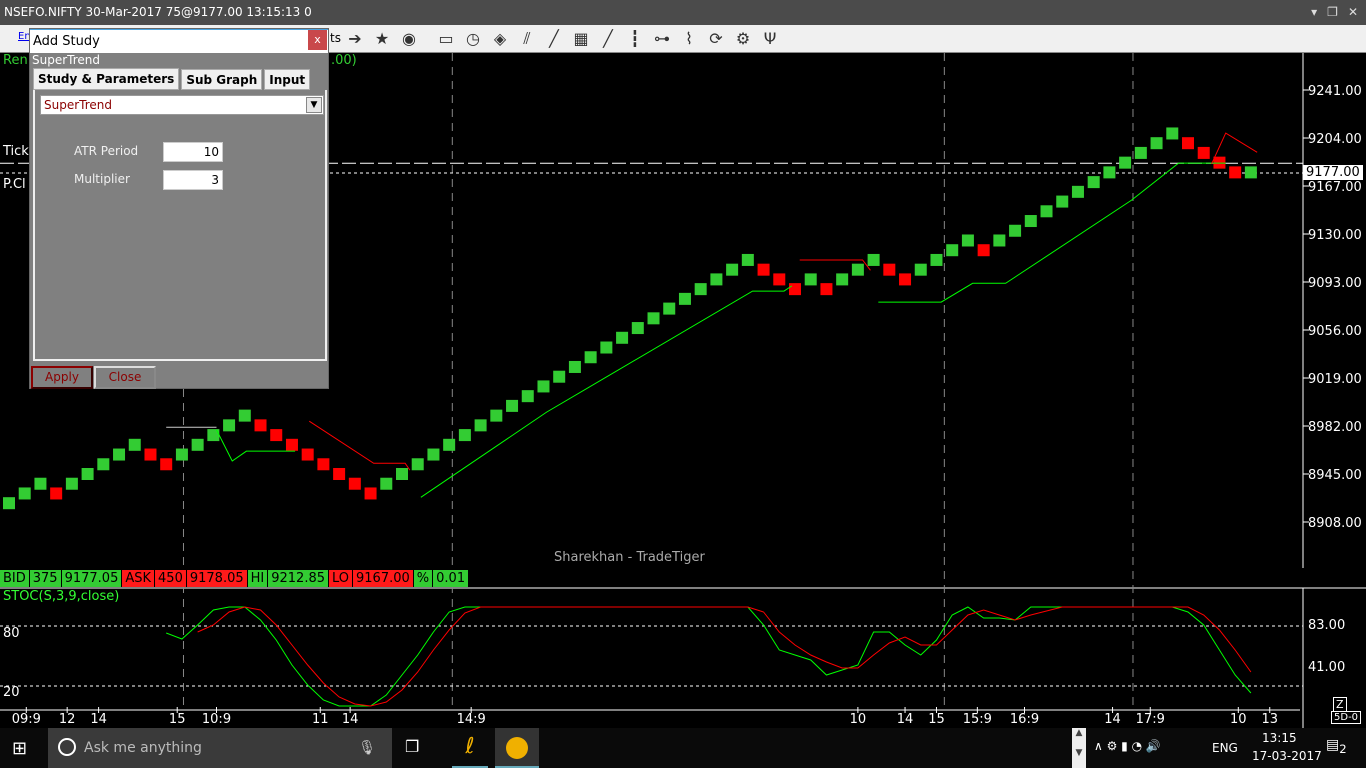 The width and height of the screenshot is (1366, 768). I want to click on tick-label: Tick, so click(16, 151).